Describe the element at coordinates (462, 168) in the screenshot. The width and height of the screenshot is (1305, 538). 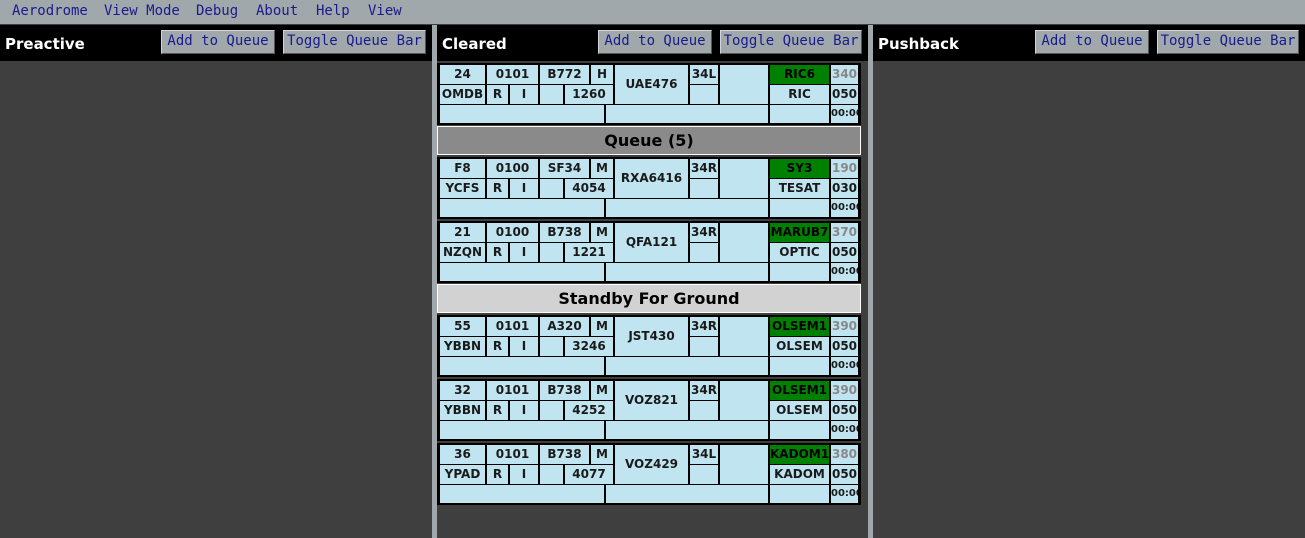
I see `strip-stand: F8` at that location.